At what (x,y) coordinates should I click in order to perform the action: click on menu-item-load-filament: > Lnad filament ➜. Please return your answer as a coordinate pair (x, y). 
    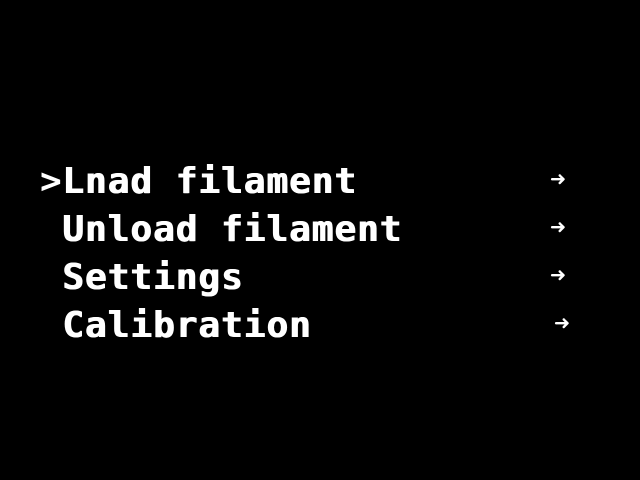
    Looking at the image, I should click on (320, 182).